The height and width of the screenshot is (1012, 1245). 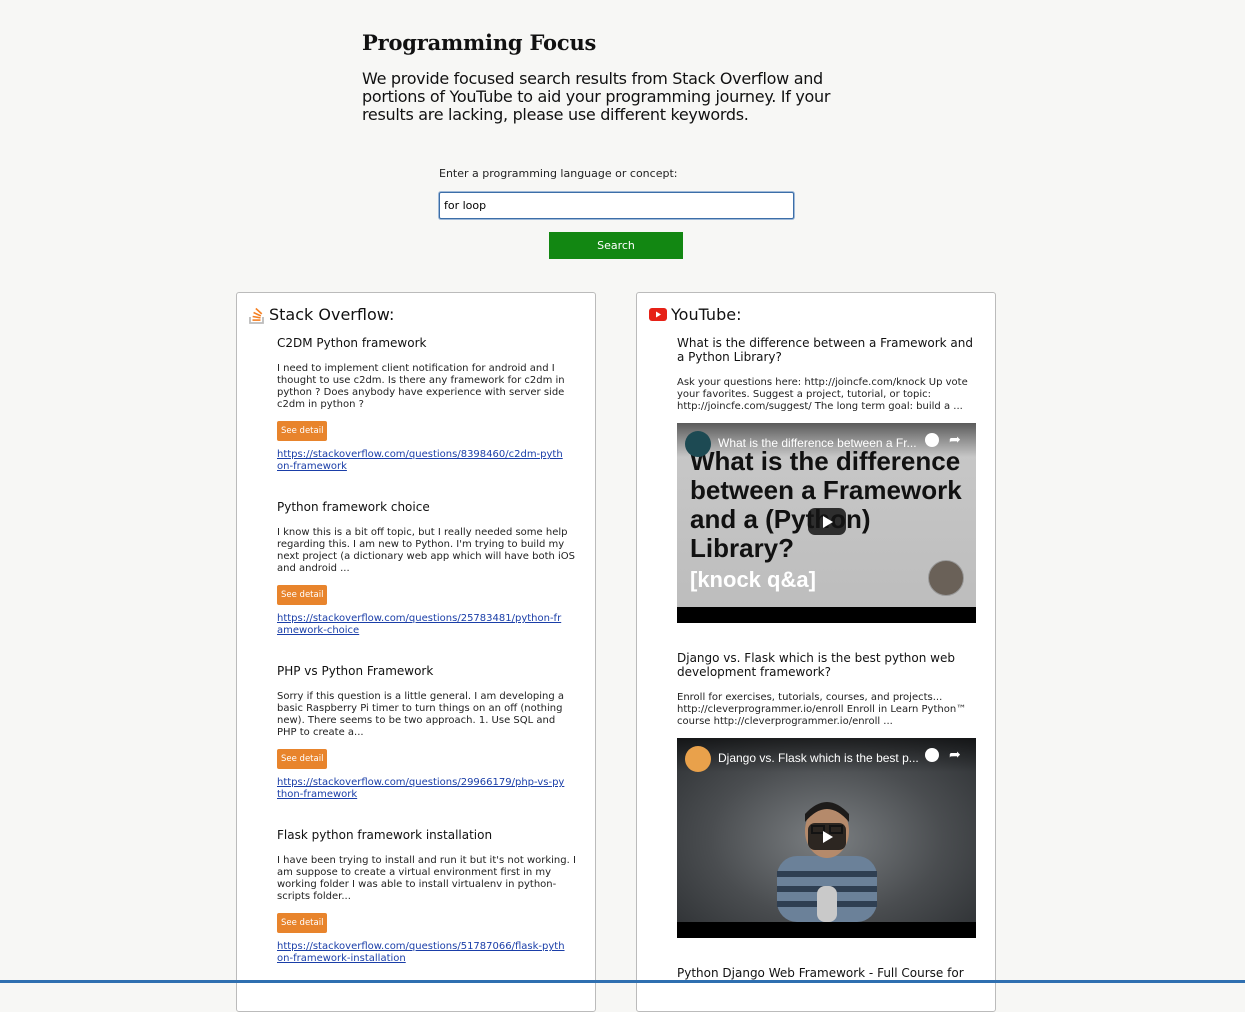 What do you see at coordinates (706, 314) in the screenshot?
I see `youtube-heading: YouTube:` at bounding box center [706, 314].